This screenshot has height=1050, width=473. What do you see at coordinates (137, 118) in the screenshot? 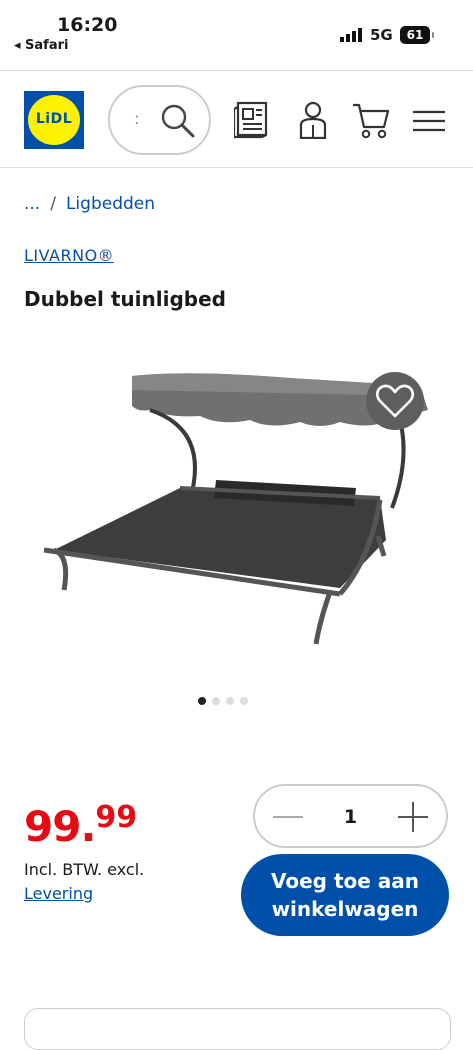
I see `search-cursor: :` at bounding box center [137, 118].